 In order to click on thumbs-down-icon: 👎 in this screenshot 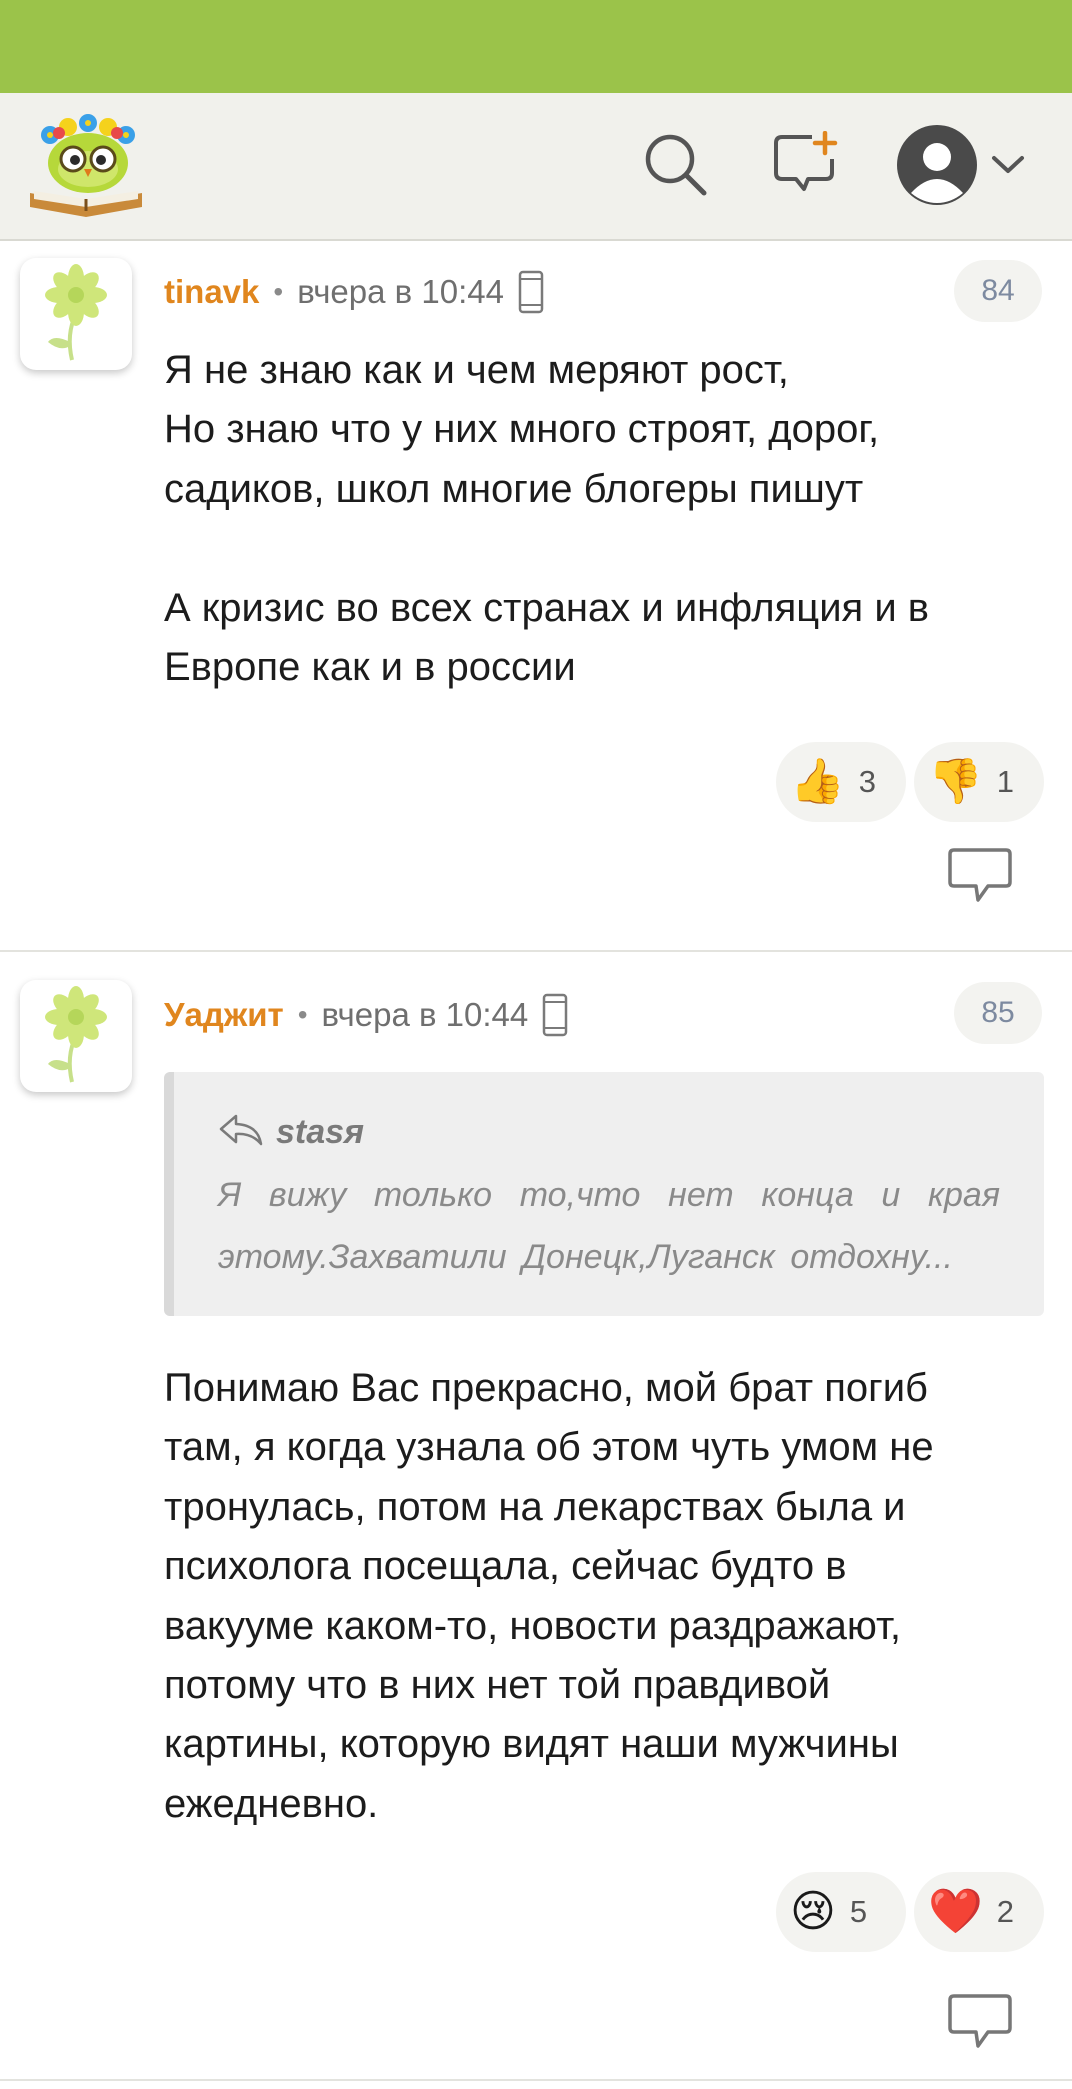, I will do `click(955, 781)`.